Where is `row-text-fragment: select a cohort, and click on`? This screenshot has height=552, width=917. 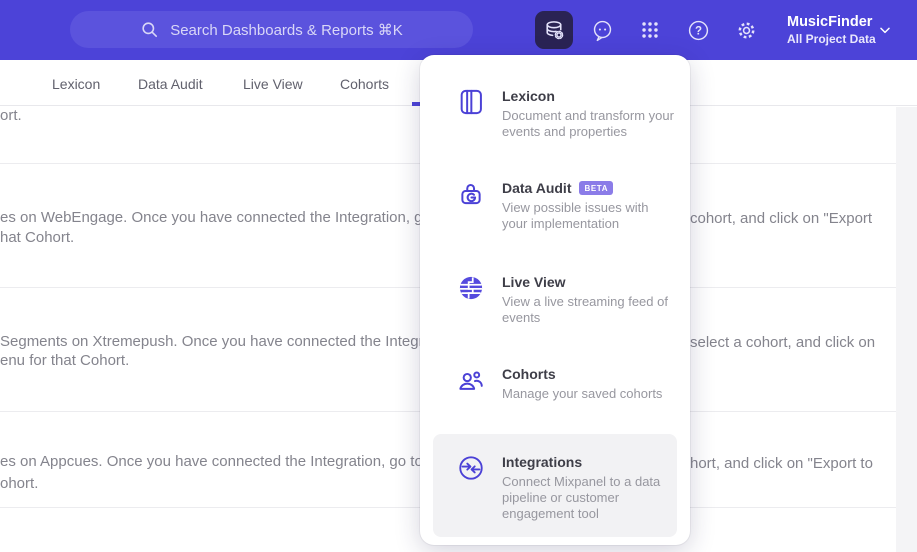
row-text-fragment: select a cohort, and click on is located at coordinates (783, 342).